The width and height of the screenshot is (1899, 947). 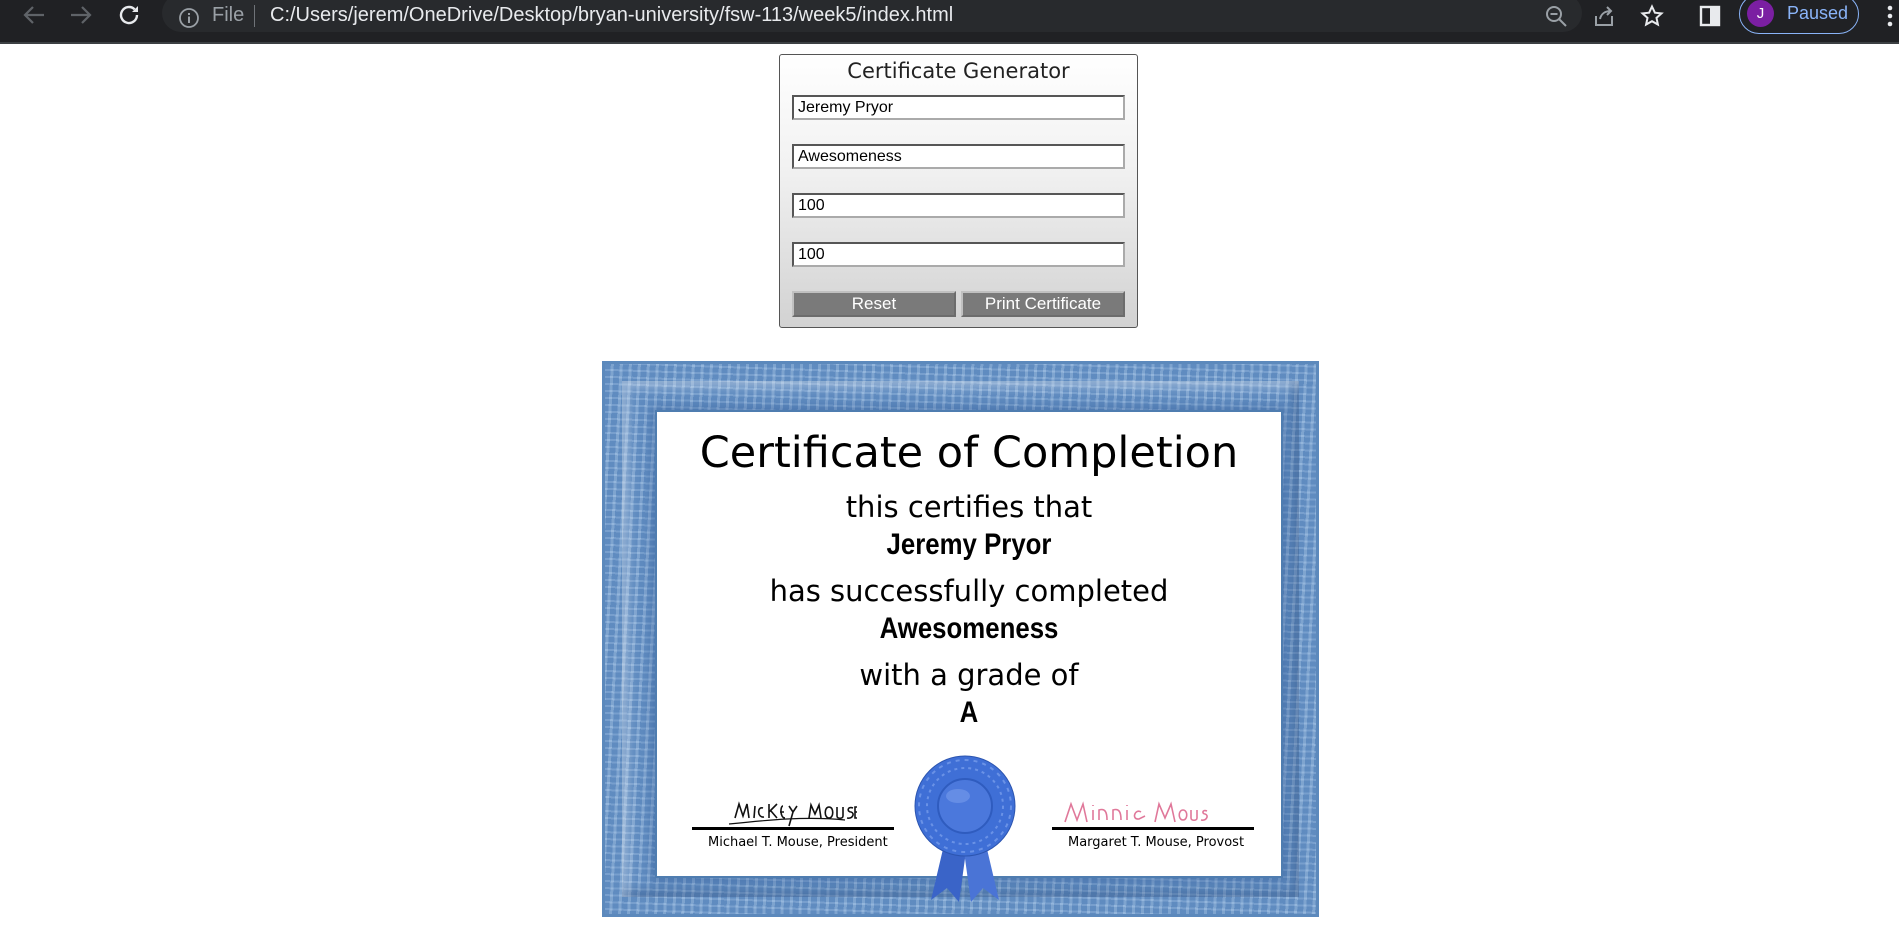 I want to click on print-certificate-button: Print Certificate, so click(x=1043, y=304).